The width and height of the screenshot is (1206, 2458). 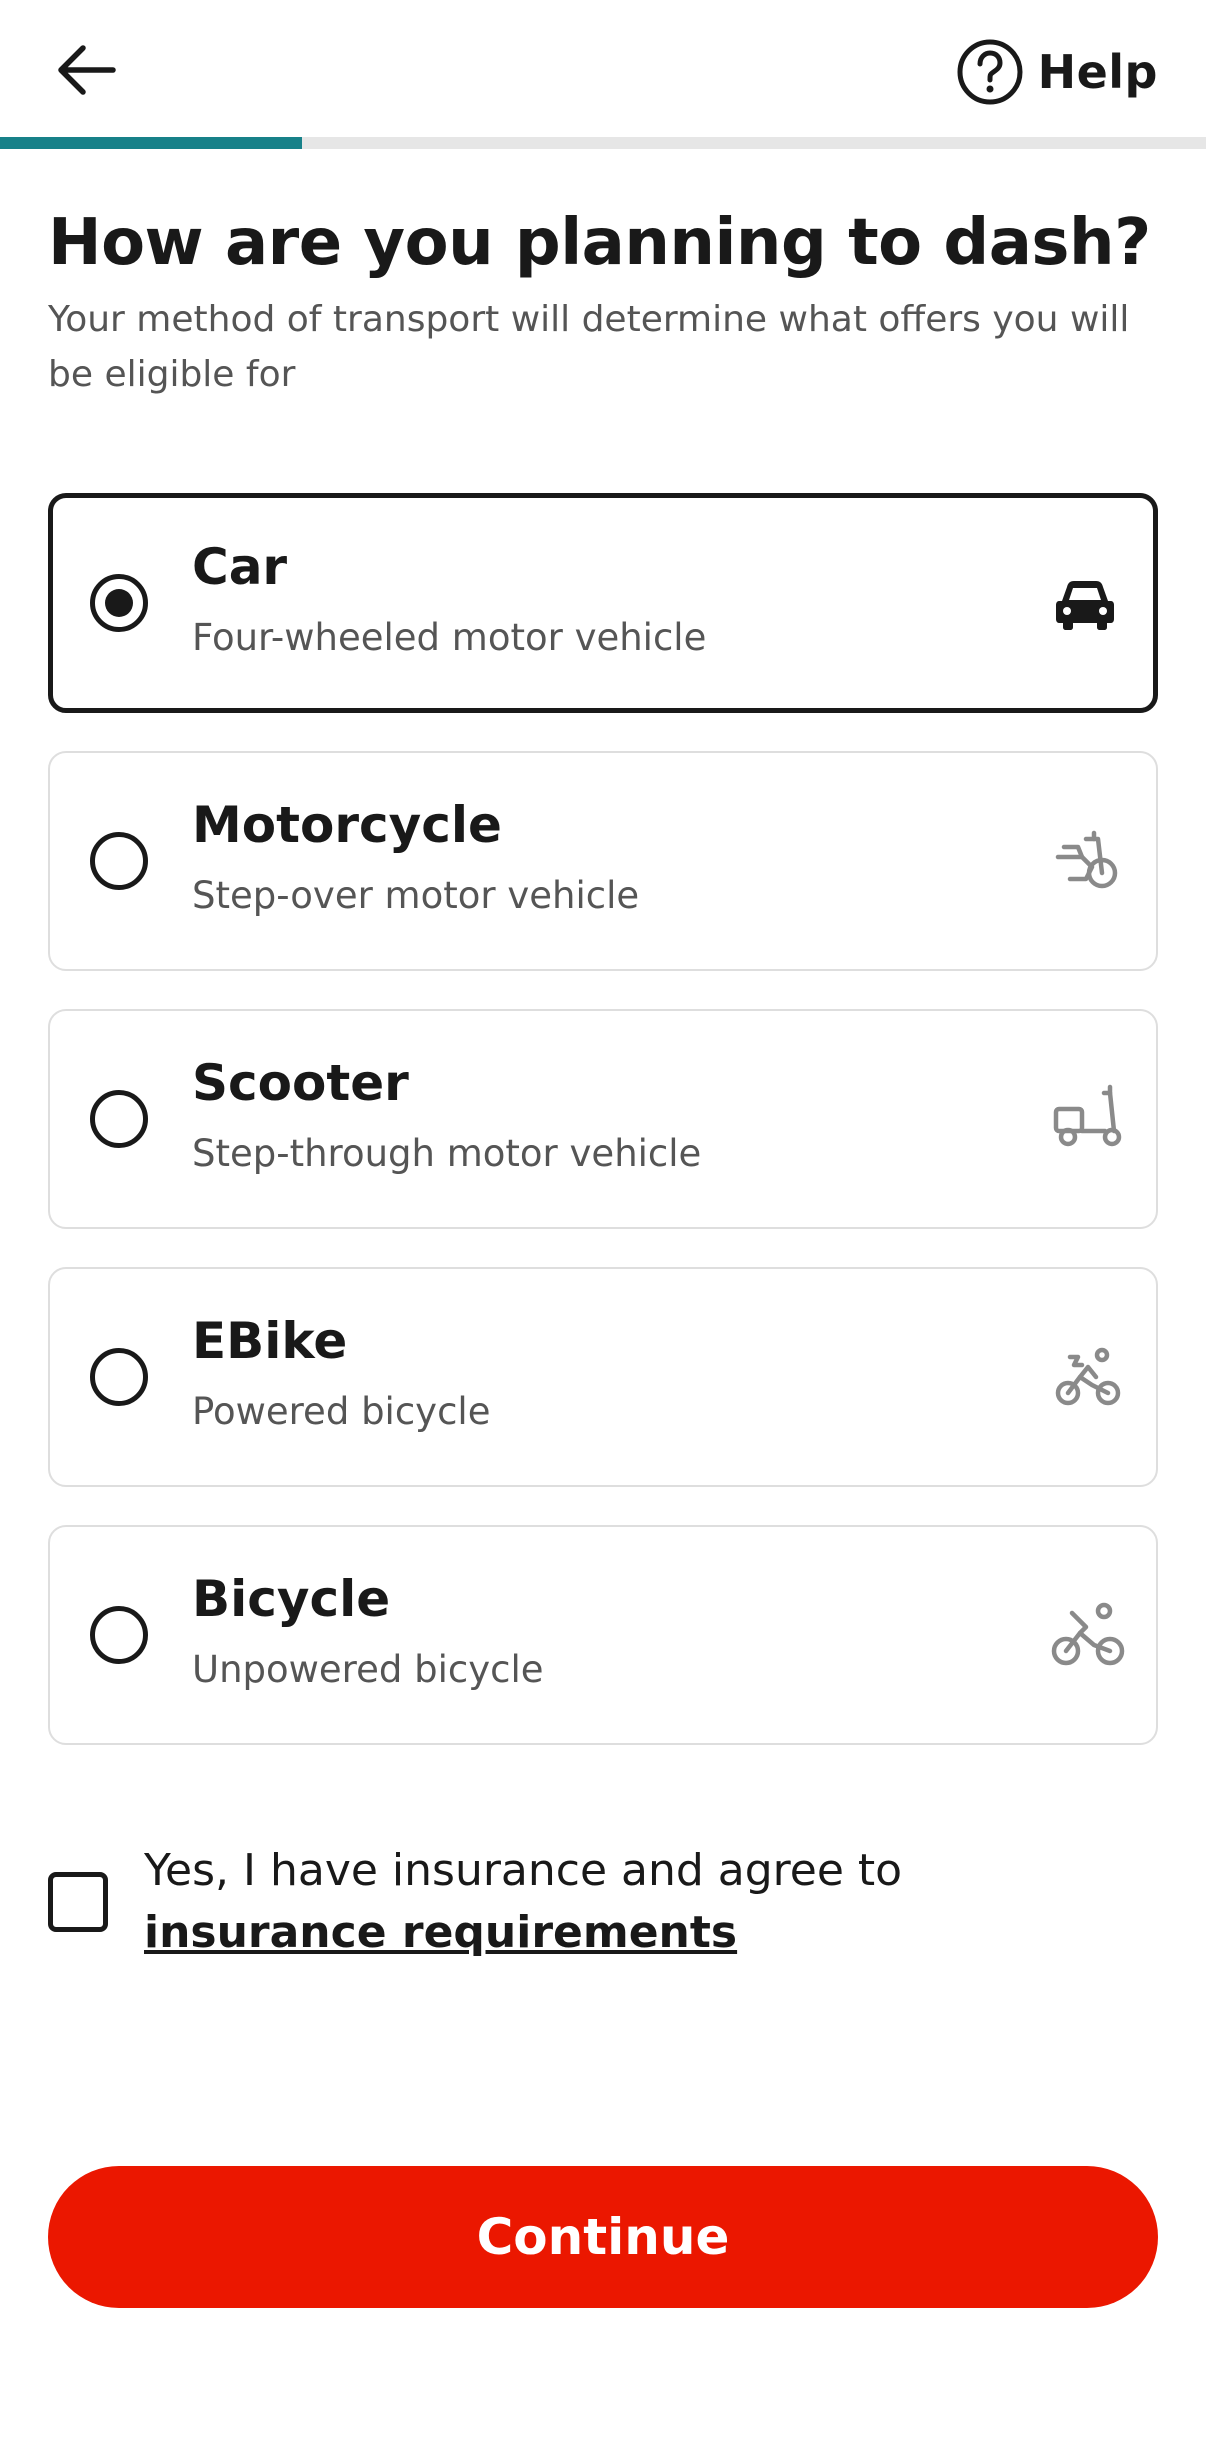 I want to click on page-title: How are you planning to dash?, so click(x=599, y=243).